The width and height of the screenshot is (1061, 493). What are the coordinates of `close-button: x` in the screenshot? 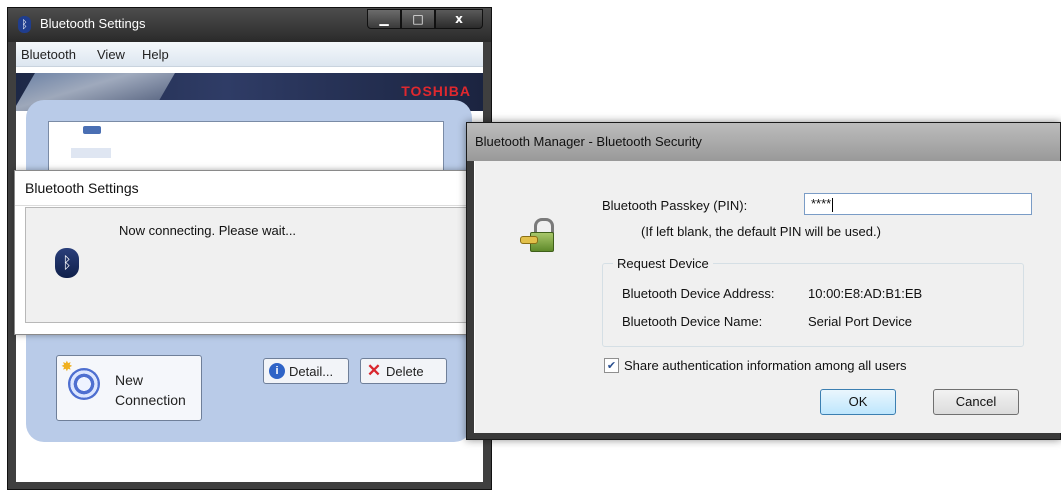 It's located at (459, 19).